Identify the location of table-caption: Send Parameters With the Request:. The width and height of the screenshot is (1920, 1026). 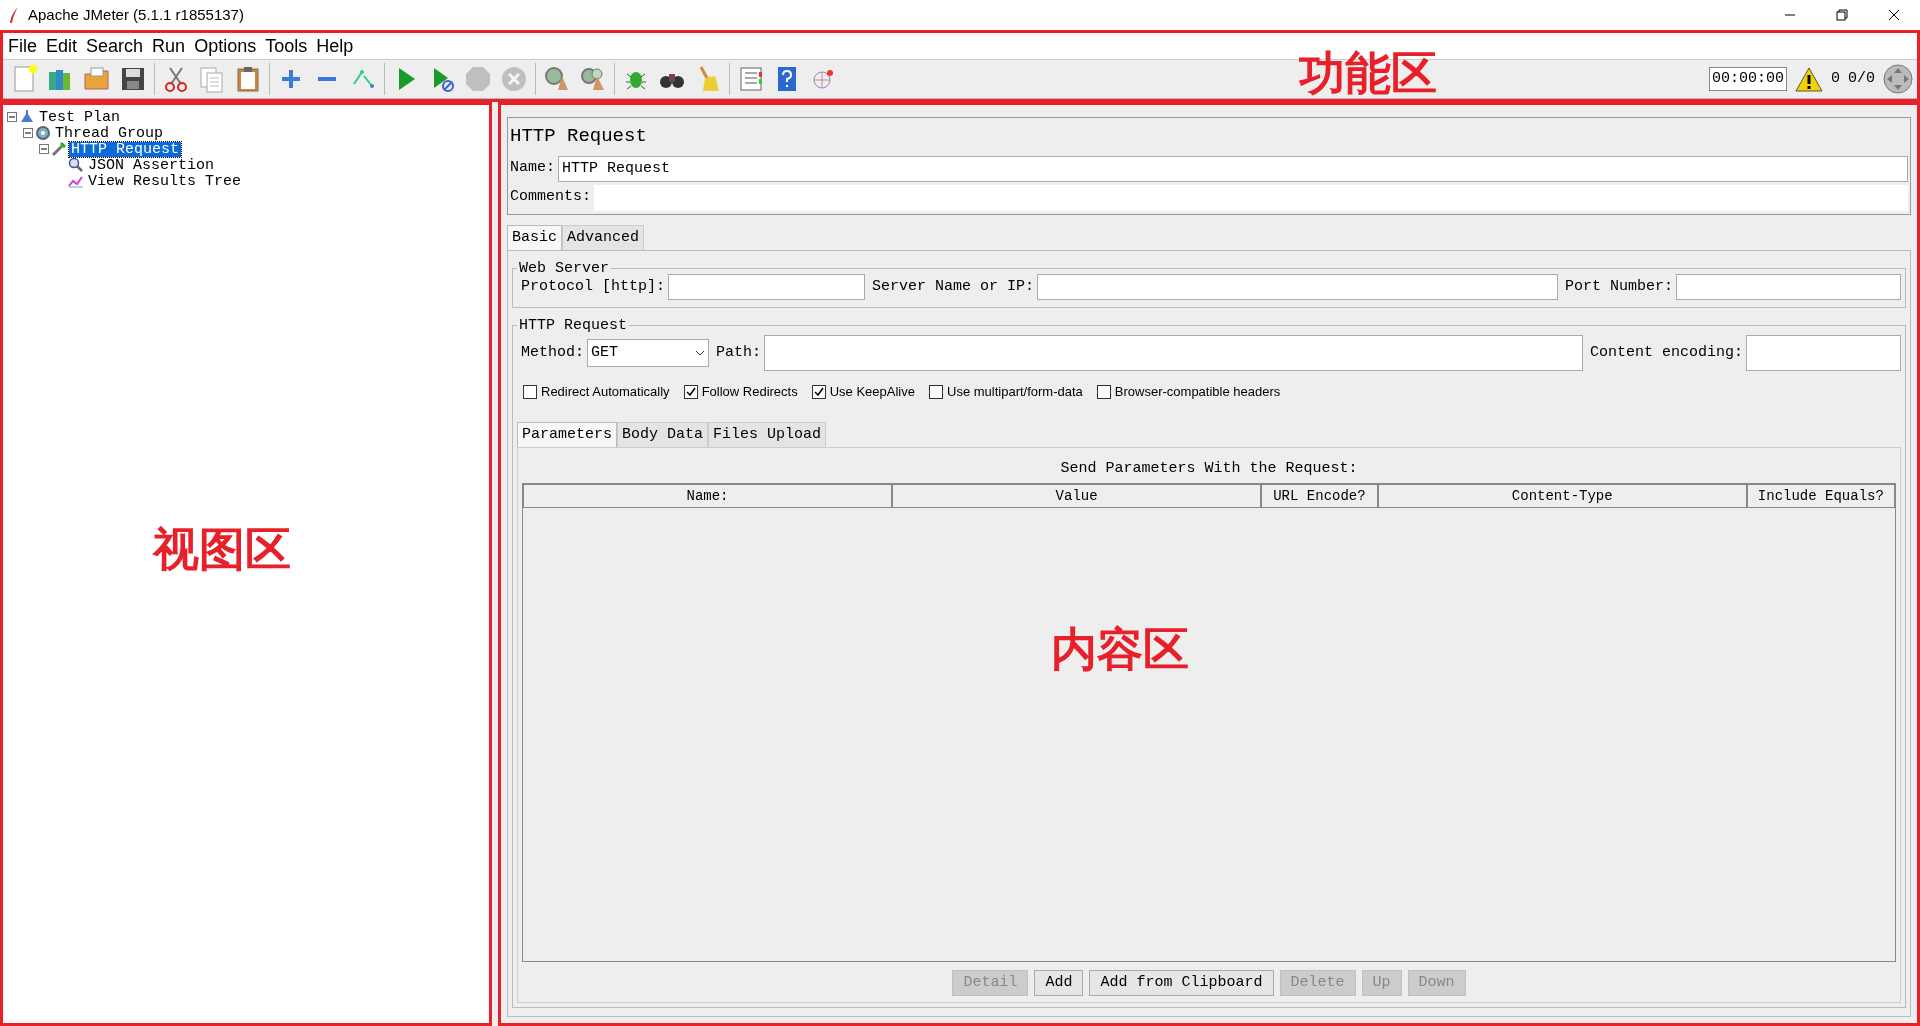
(1209, 469).